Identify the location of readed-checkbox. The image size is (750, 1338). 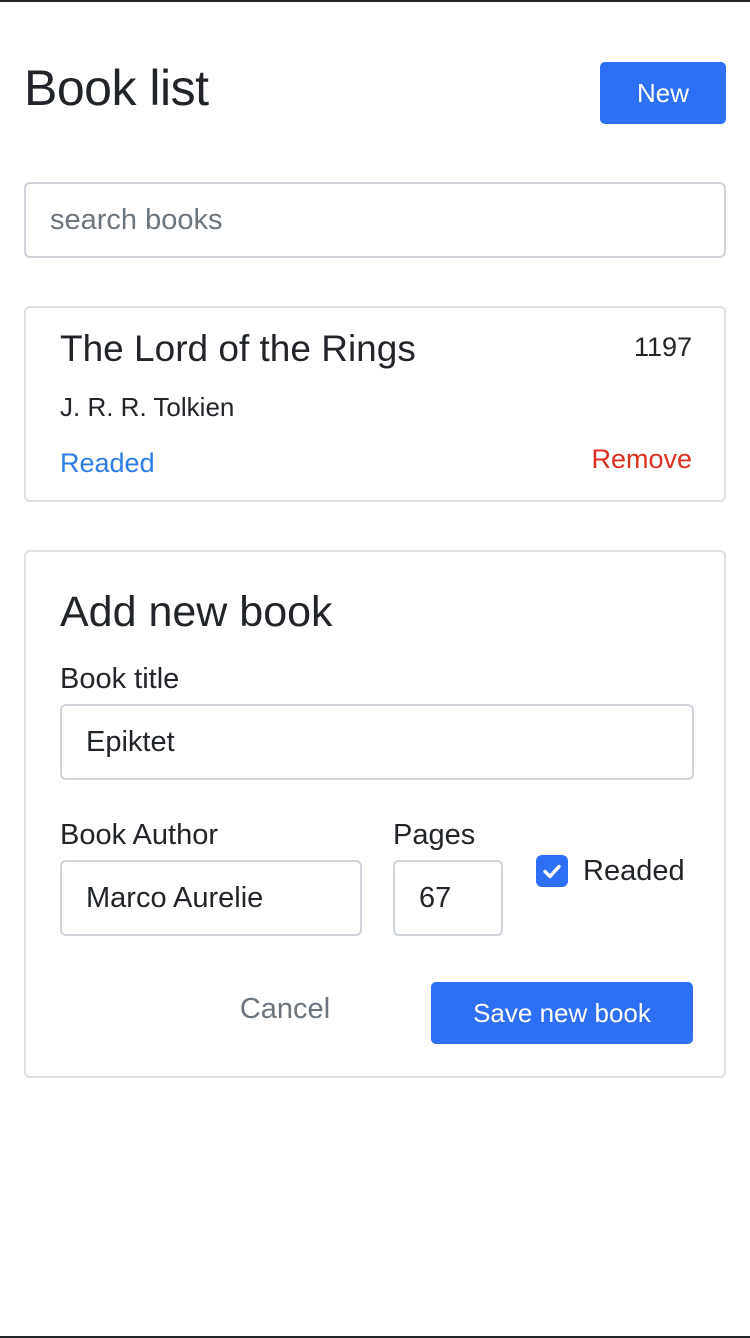
(552, 871).